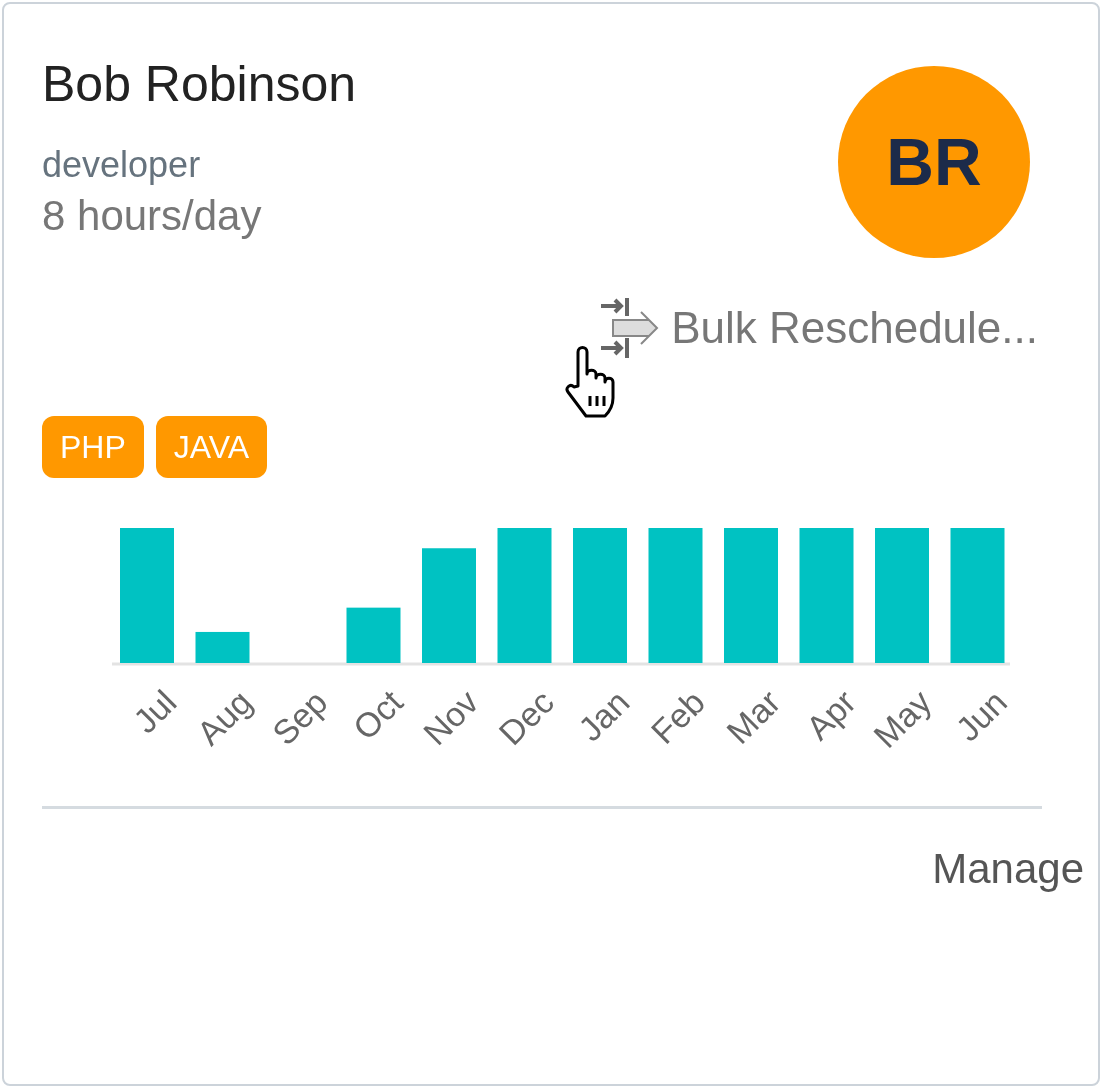  Describe the element at coordinates (450, 718) in the screenshot. I see `month-label: Nov` at that location.